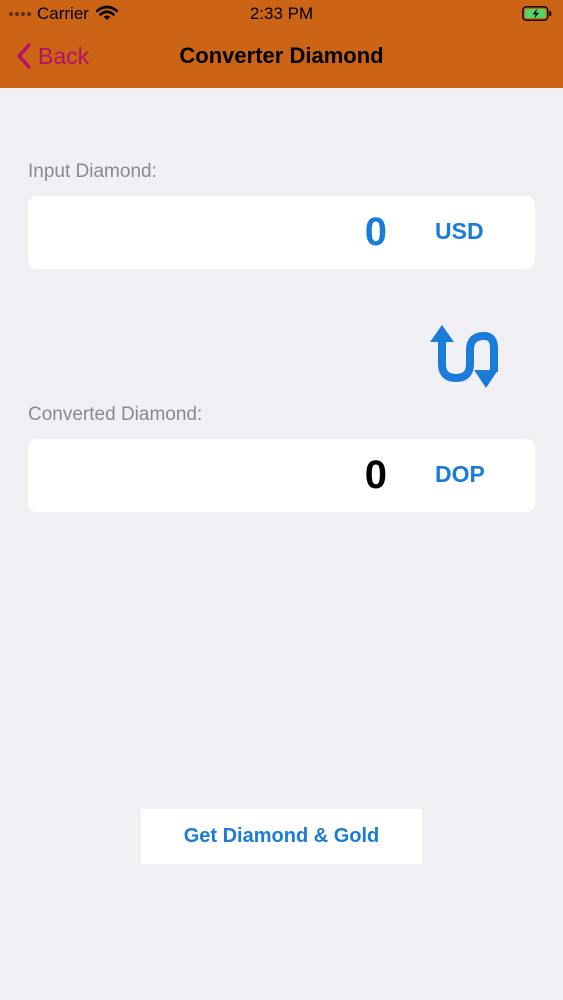 This screenshot has width=563, height=1000. Describe the element at coordinates (281, 232) in the screenshot. I see `input-card: 0 USD` at that location.